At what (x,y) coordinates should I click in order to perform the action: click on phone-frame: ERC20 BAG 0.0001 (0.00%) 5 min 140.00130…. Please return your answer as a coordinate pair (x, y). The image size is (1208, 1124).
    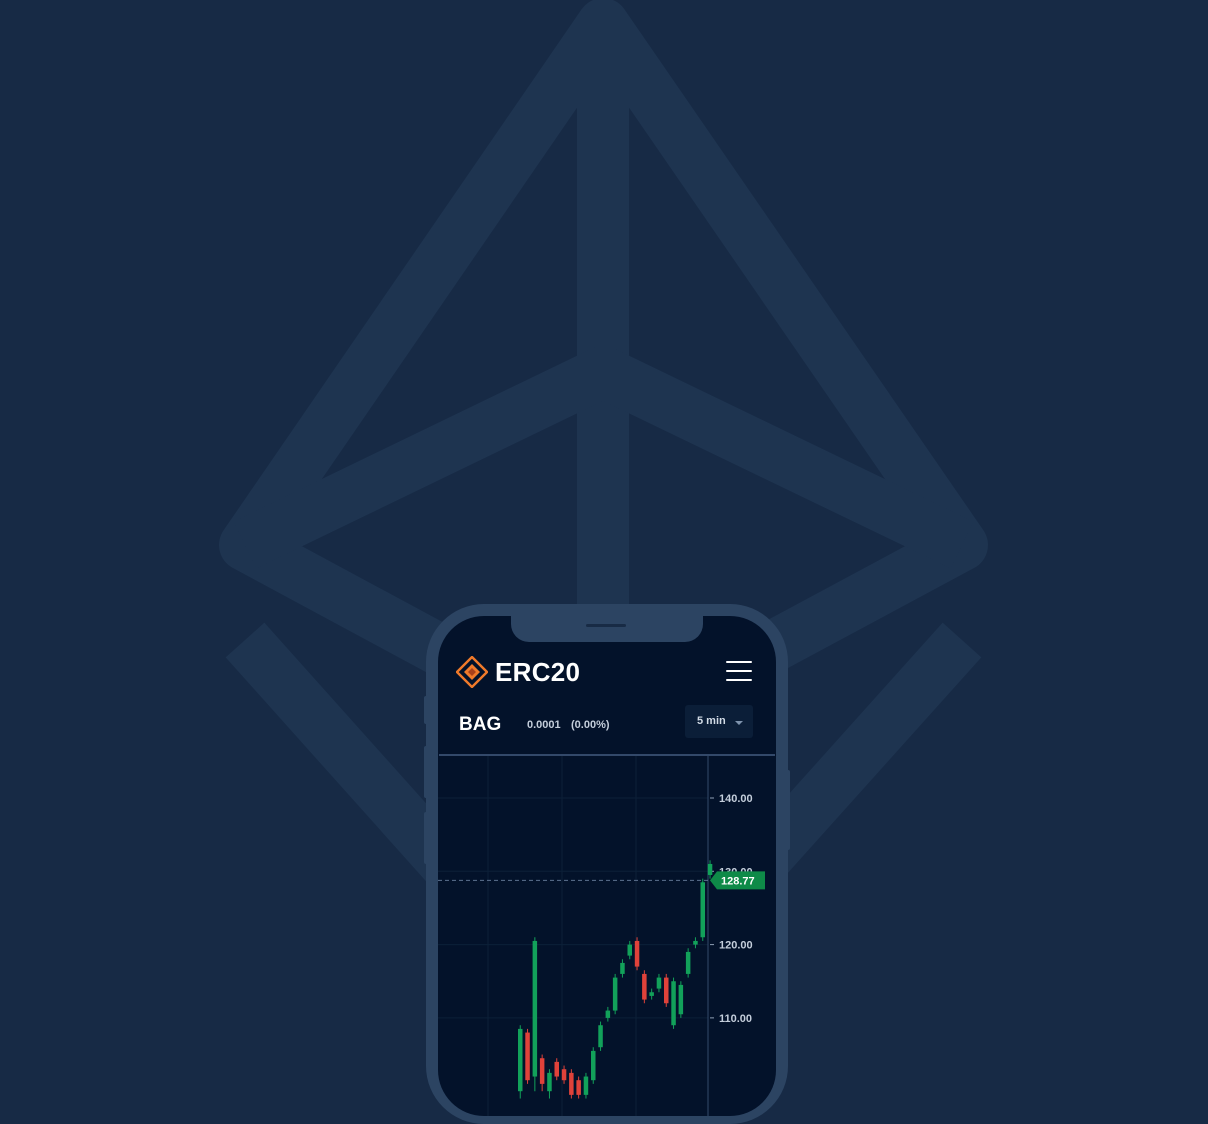
    Looking at the image, I should click on (607, 864).